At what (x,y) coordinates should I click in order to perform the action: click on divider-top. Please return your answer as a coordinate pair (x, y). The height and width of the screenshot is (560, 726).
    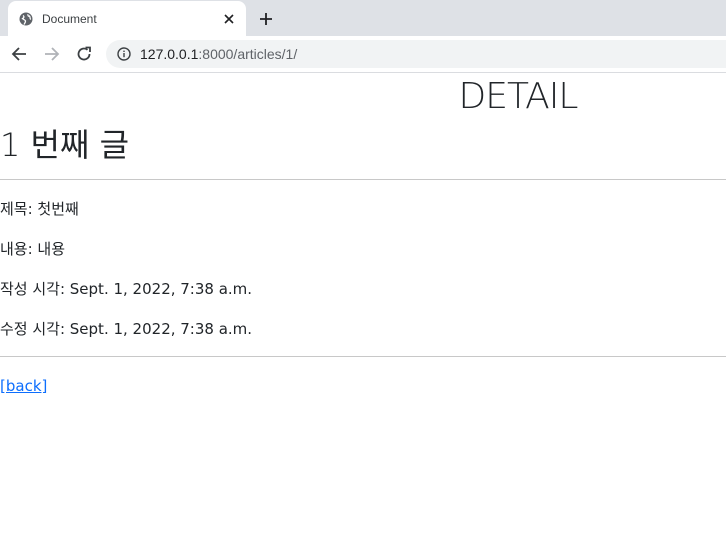
    Looking at the image, I should click on (363, 179).